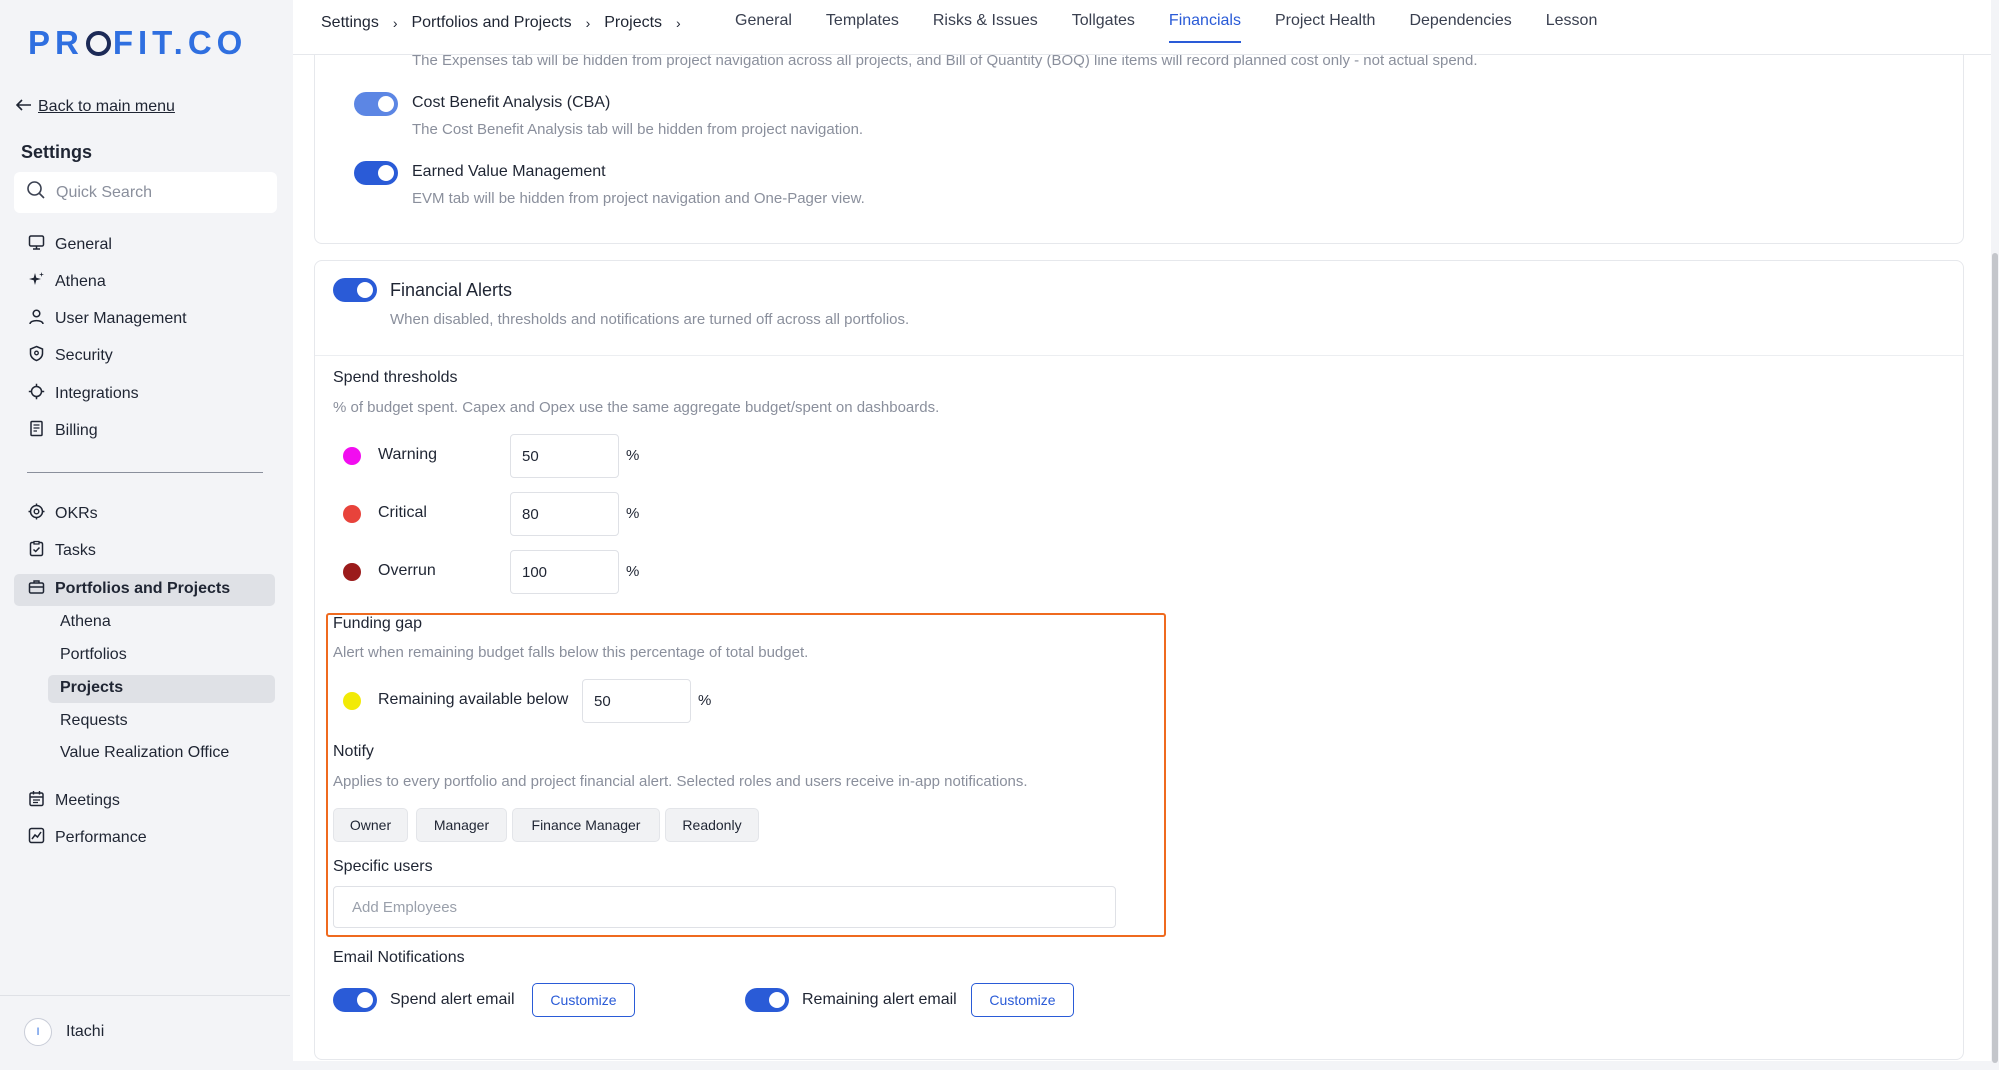 The width and height of the screenshot is (1999, 1070). What do you see at coordinates (451, 290) in the screenshot?
I see `financial-alerts-title: Financial Alerts` at bounding box center [451, 290].